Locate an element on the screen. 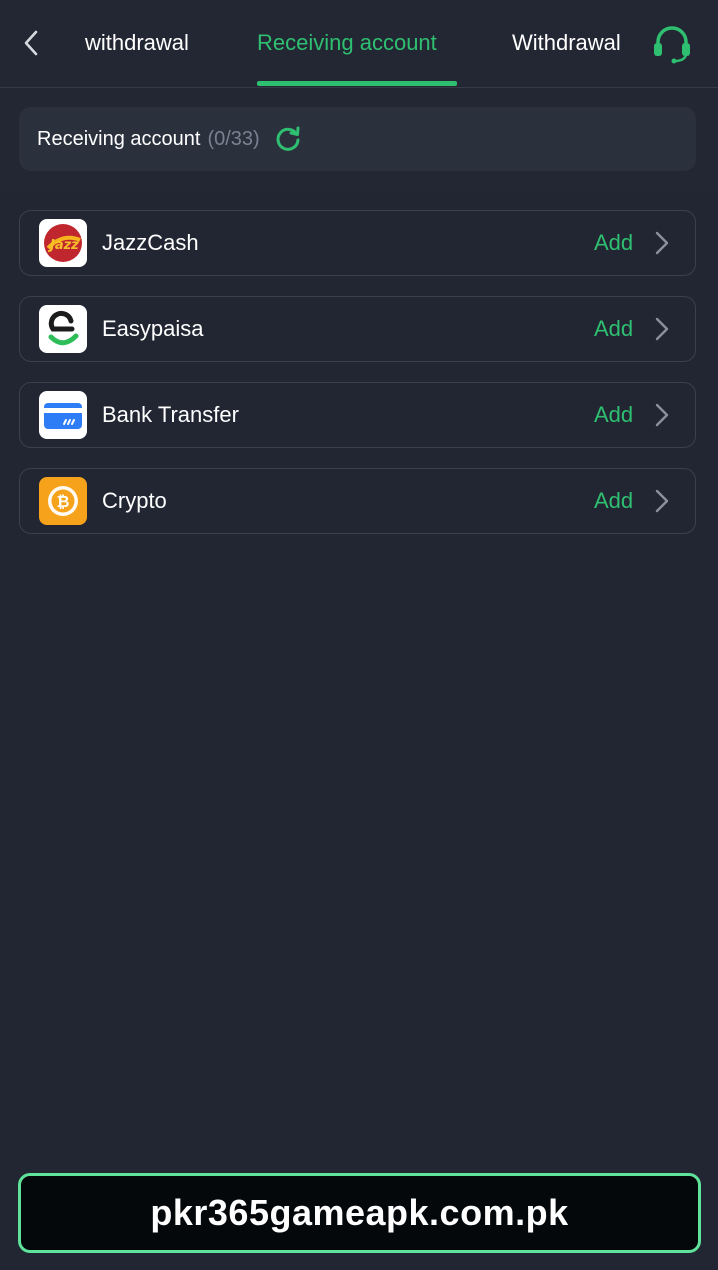  banner-text: pkr365gameapk.com.pk is located at coordinates (359, 1212).